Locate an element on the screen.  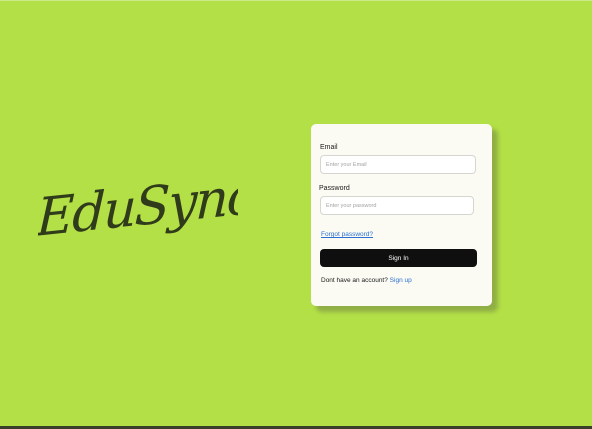
signup-row: Dont have an account? Sign up is located at coordinates (366, 280).